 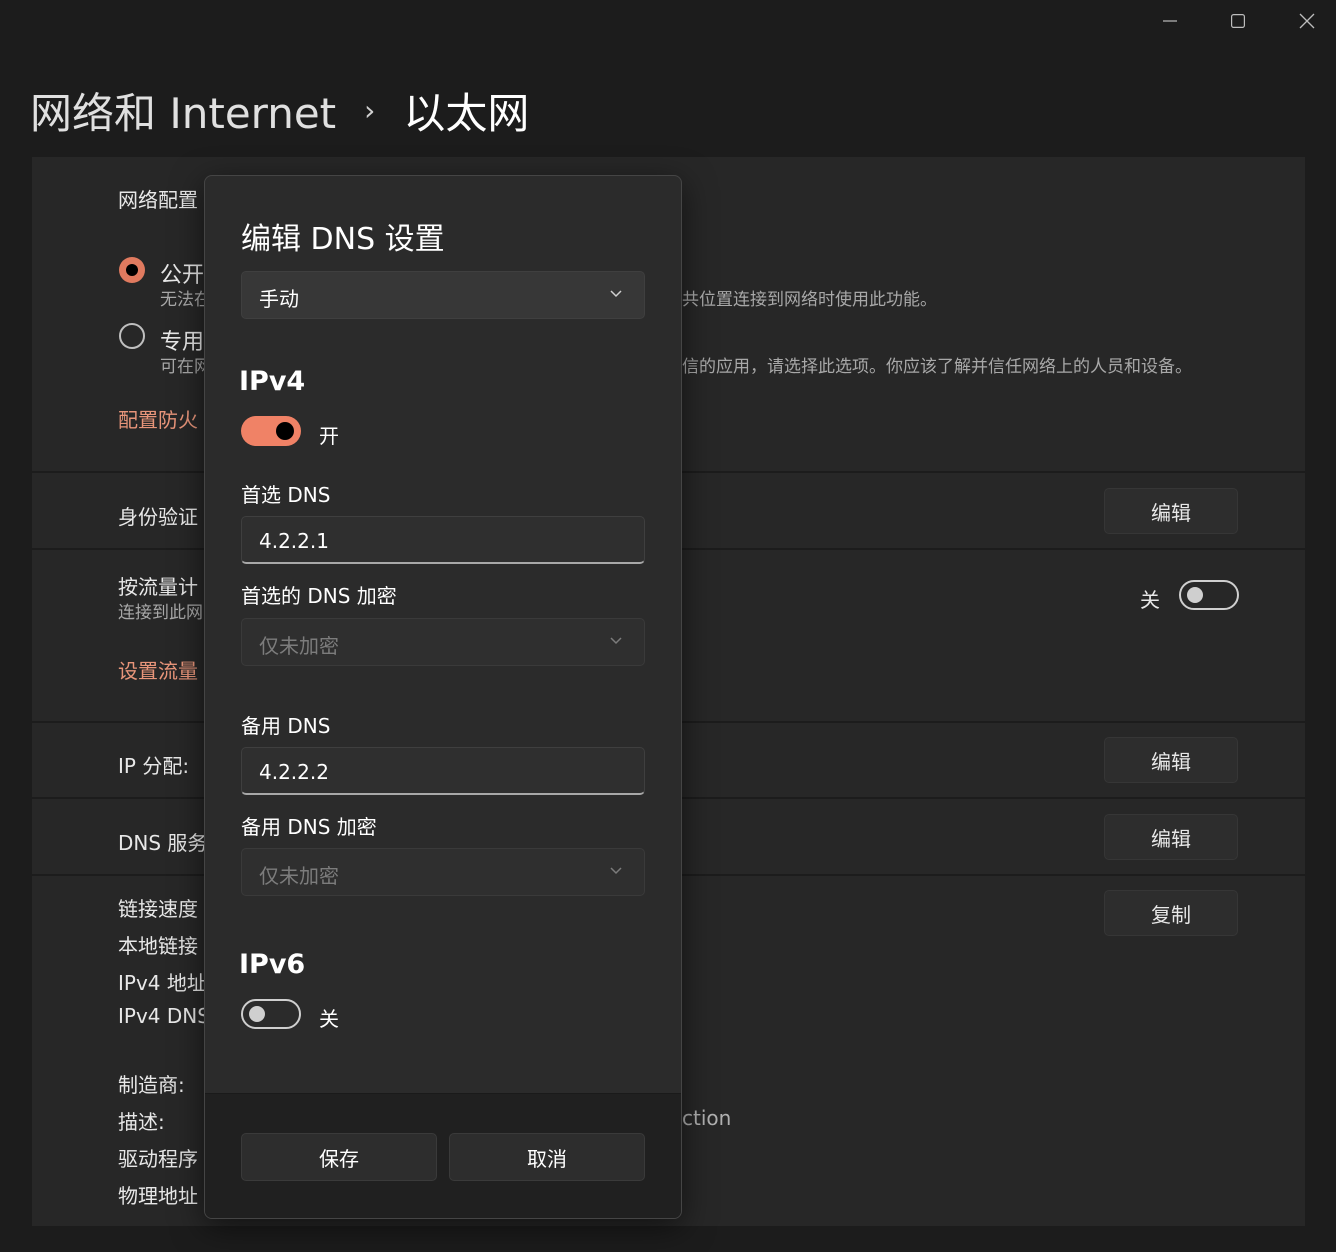 What do you see at coordinates (443, 295) in the screenshot?
I see `dns-mode-select: 手动` at bounding box center [443, 295].